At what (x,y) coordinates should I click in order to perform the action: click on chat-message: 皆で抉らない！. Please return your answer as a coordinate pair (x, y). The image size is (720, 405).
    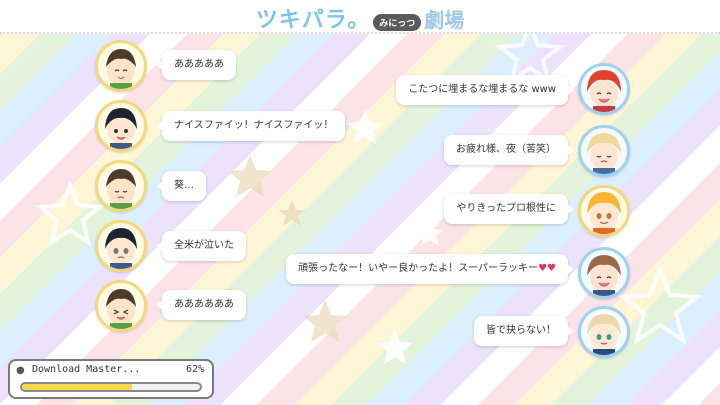
    Looking at the image, I should click on (521, 330).